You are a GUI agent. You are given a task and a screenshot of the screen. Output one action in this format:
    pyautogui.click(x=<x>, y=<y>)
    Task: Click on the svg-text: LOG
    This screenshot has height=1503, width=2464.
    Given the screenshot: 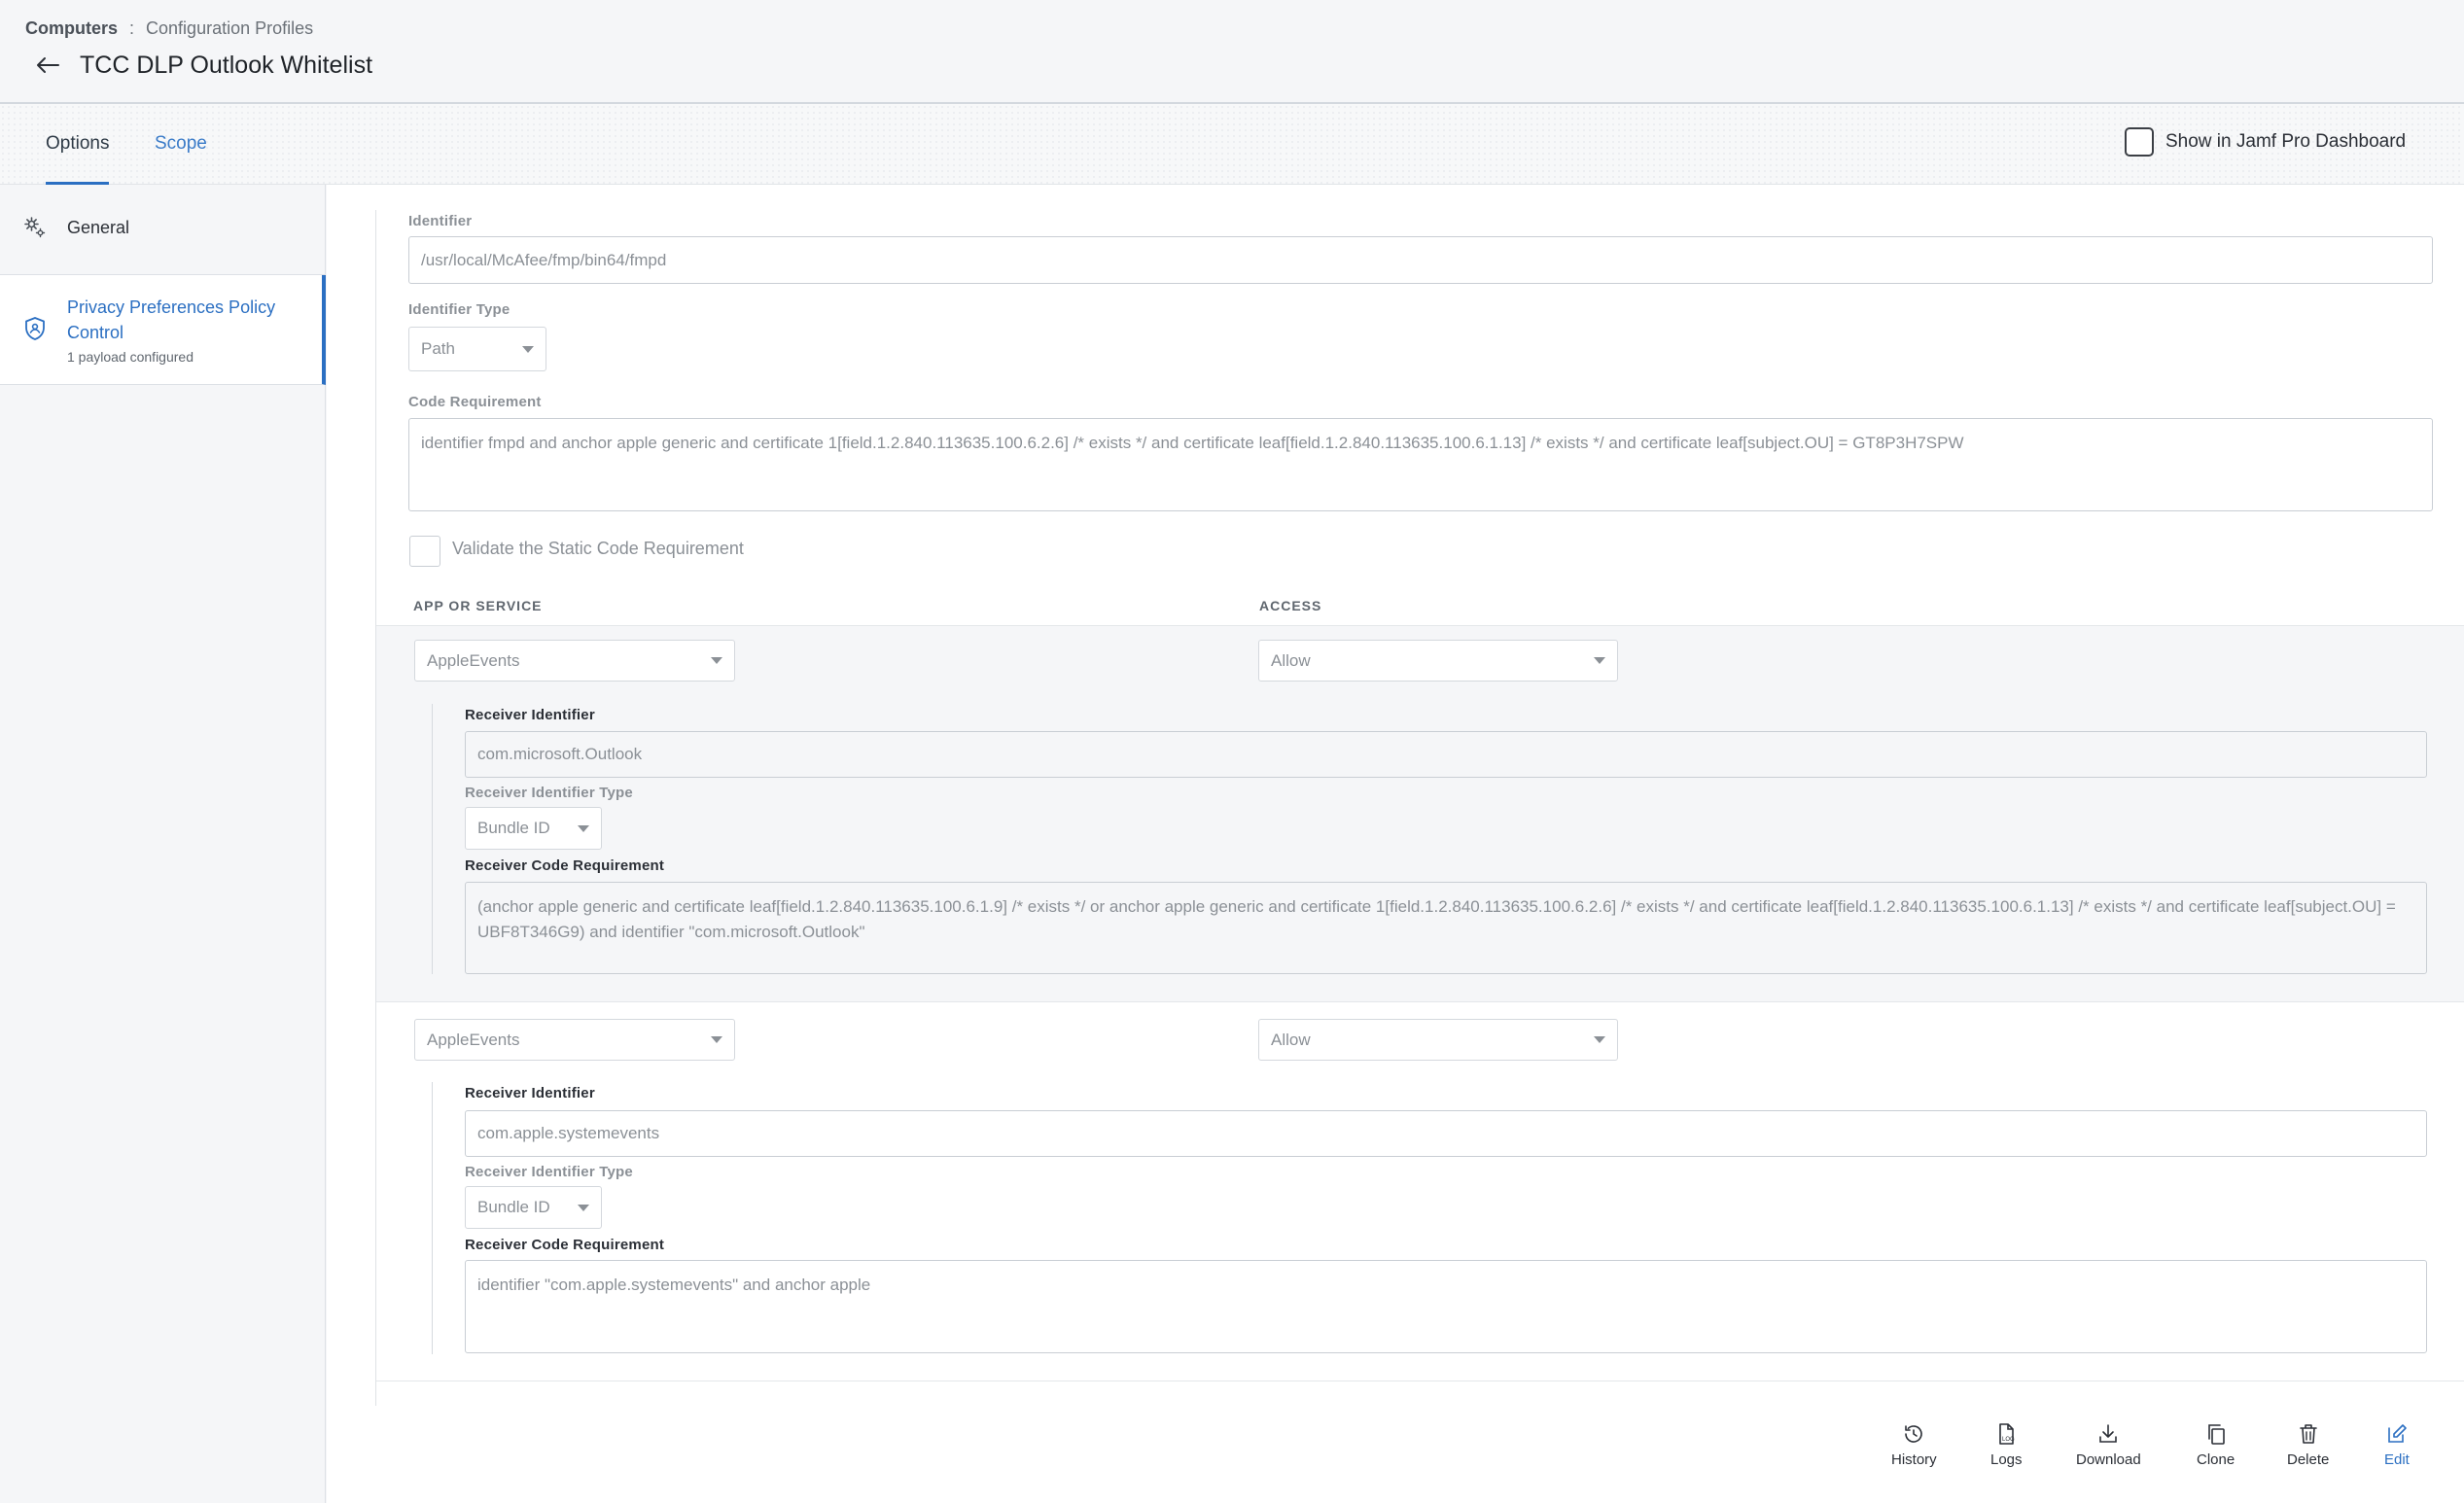 What is the action you would take?
    pyautogui.click(x=2008, y=1440)
    